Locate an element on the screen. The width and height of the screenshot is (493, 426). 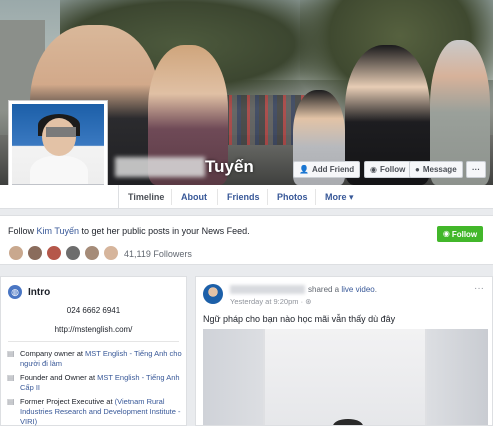
live-video-link: live video is located at coordinates (357, 289).